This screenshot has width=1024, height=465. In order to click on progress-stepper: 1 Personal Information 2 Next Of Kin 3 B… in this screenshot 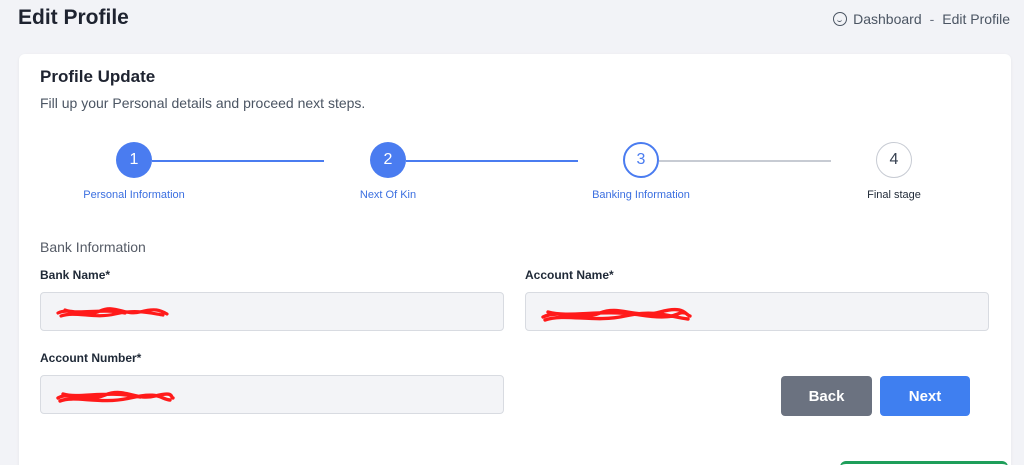, I will do `click(515, 177)`.